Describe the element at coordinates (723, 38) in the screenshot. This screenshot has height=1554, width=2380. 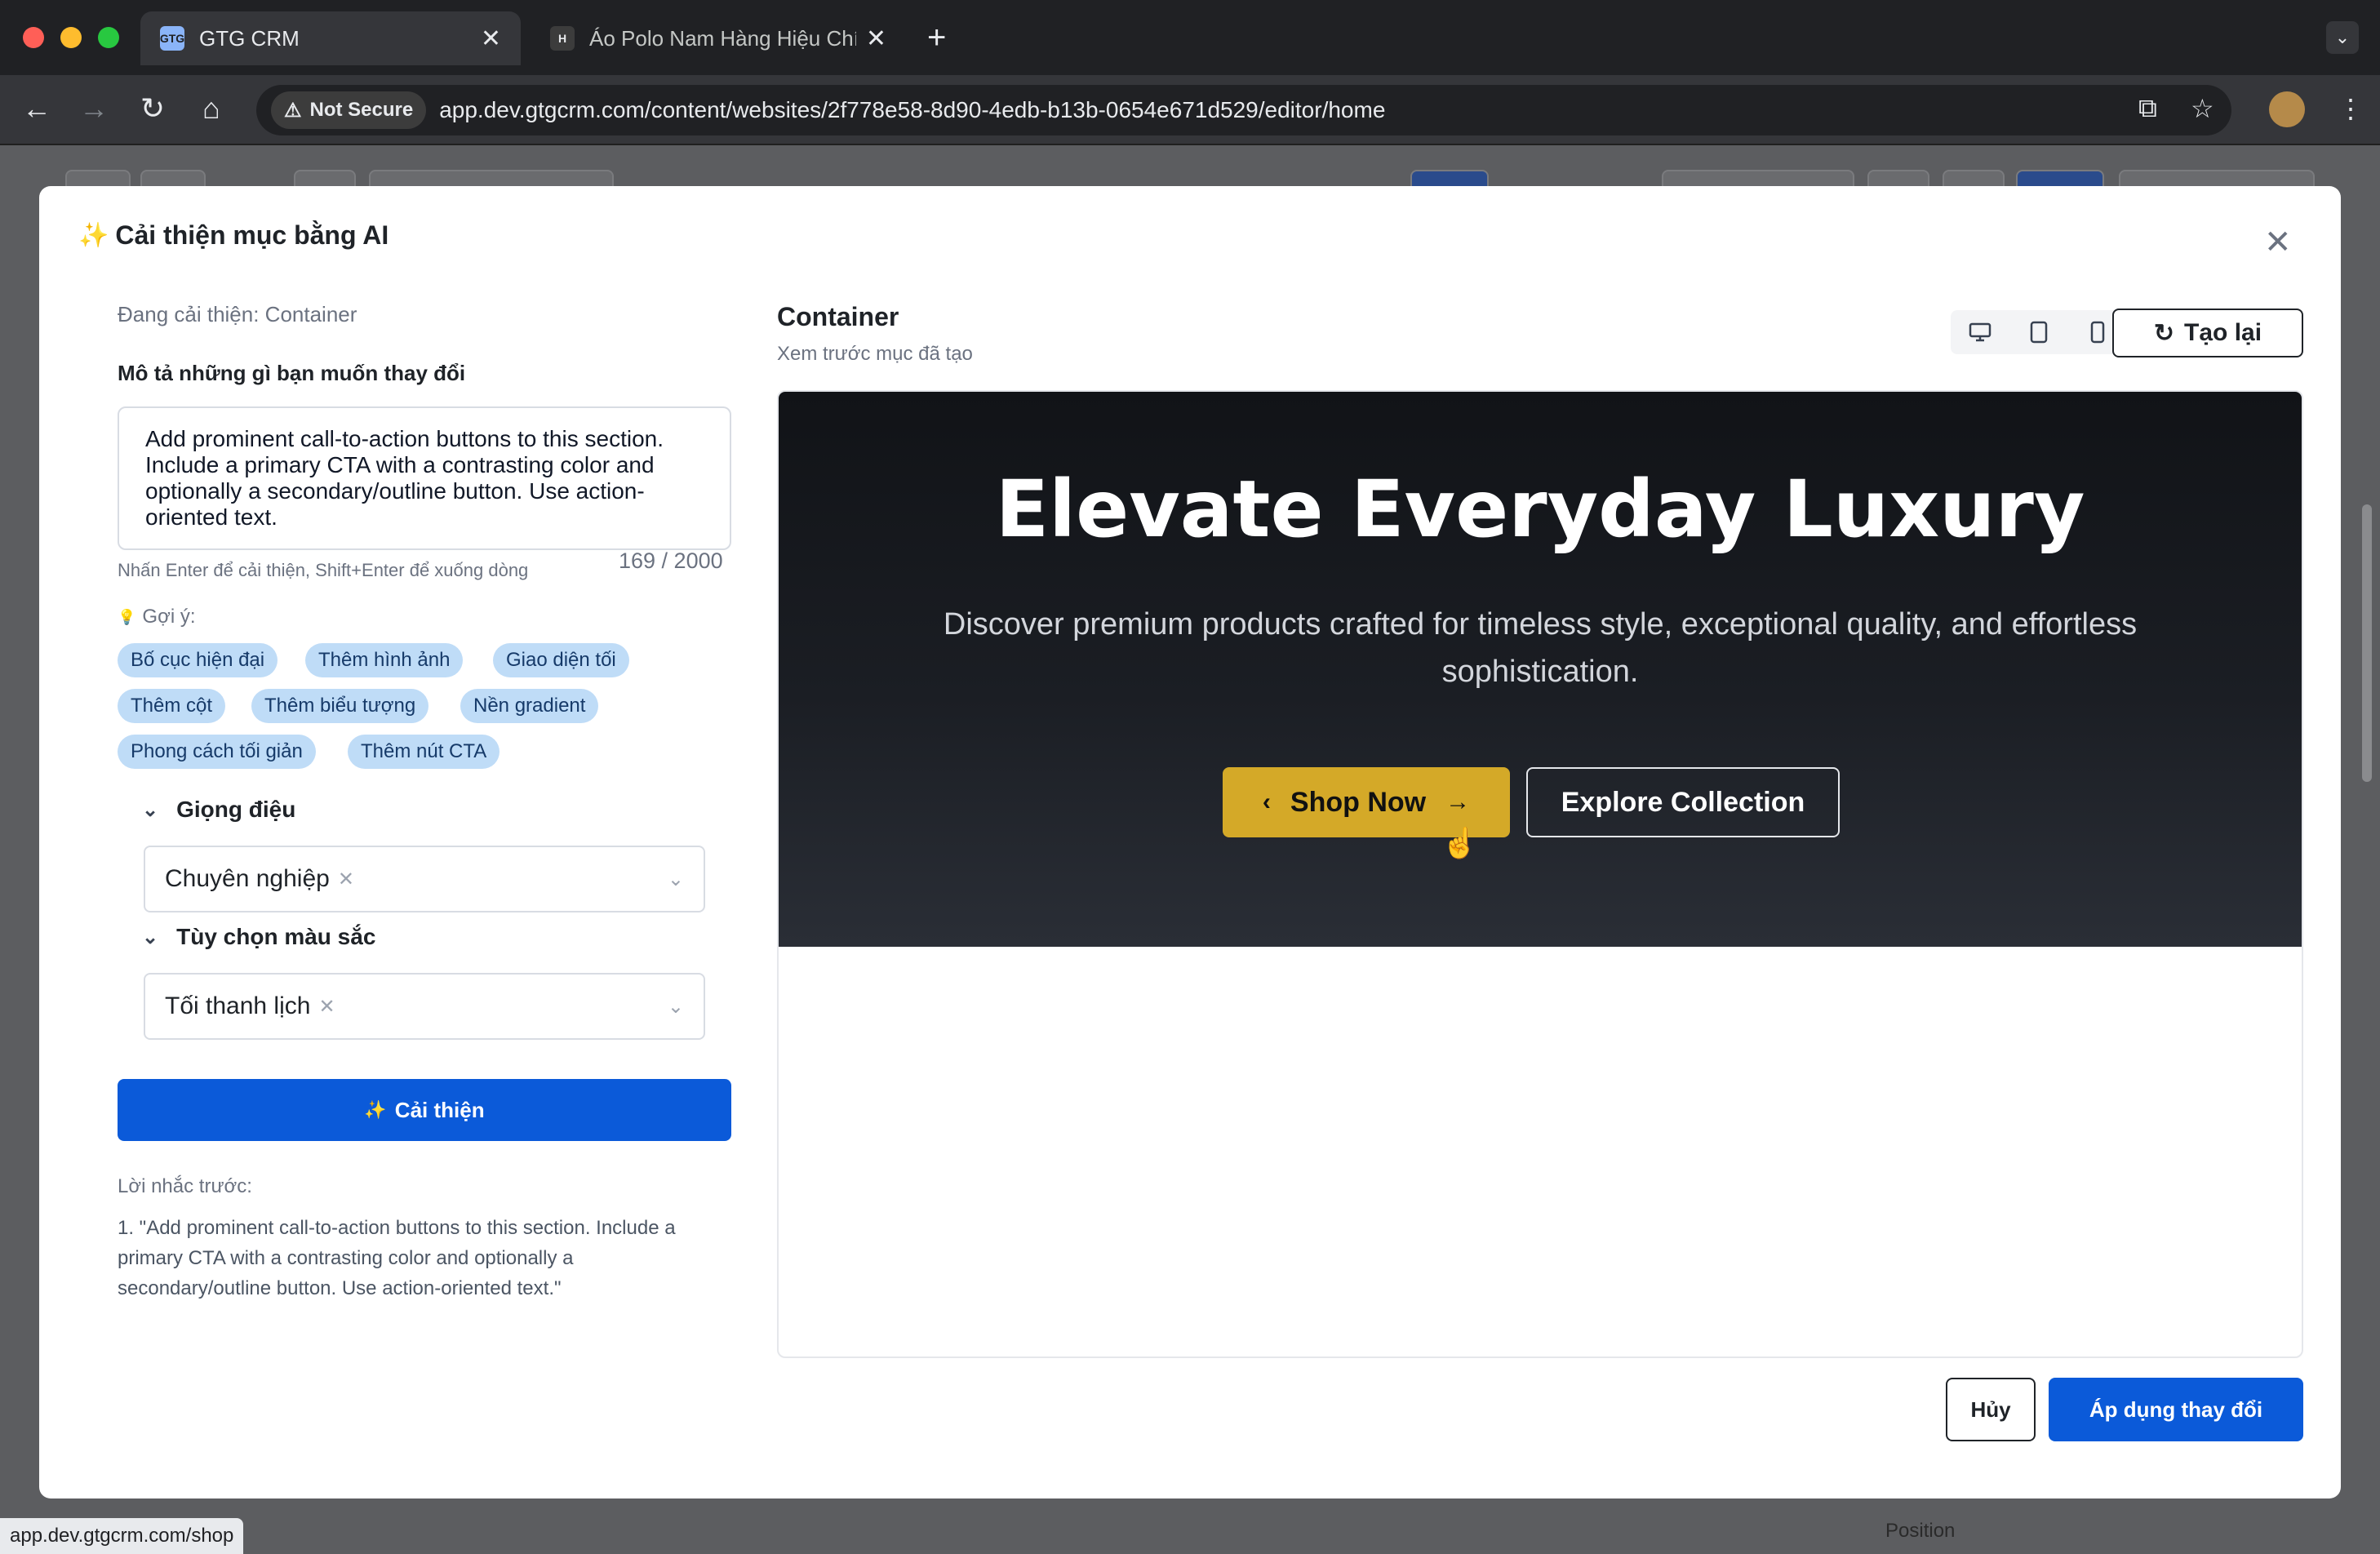
I see `tab-title: Áo Polo Nam Hàng Hiệu Chín` at that location.